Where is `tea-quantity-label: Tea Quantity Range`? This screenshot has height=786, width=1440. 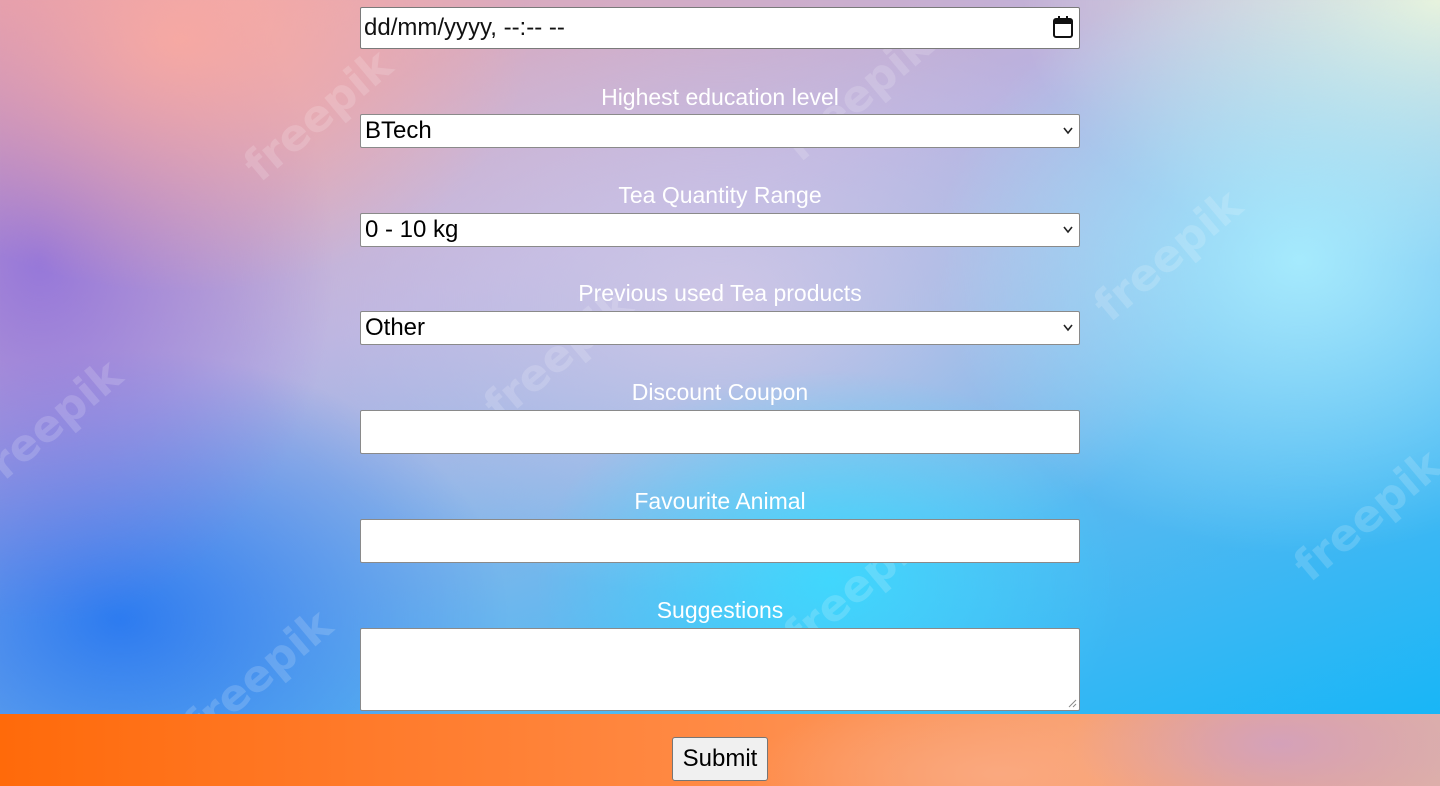
tea-quantity-label: Tea Quantity Range is located at coordinates (720, 195).